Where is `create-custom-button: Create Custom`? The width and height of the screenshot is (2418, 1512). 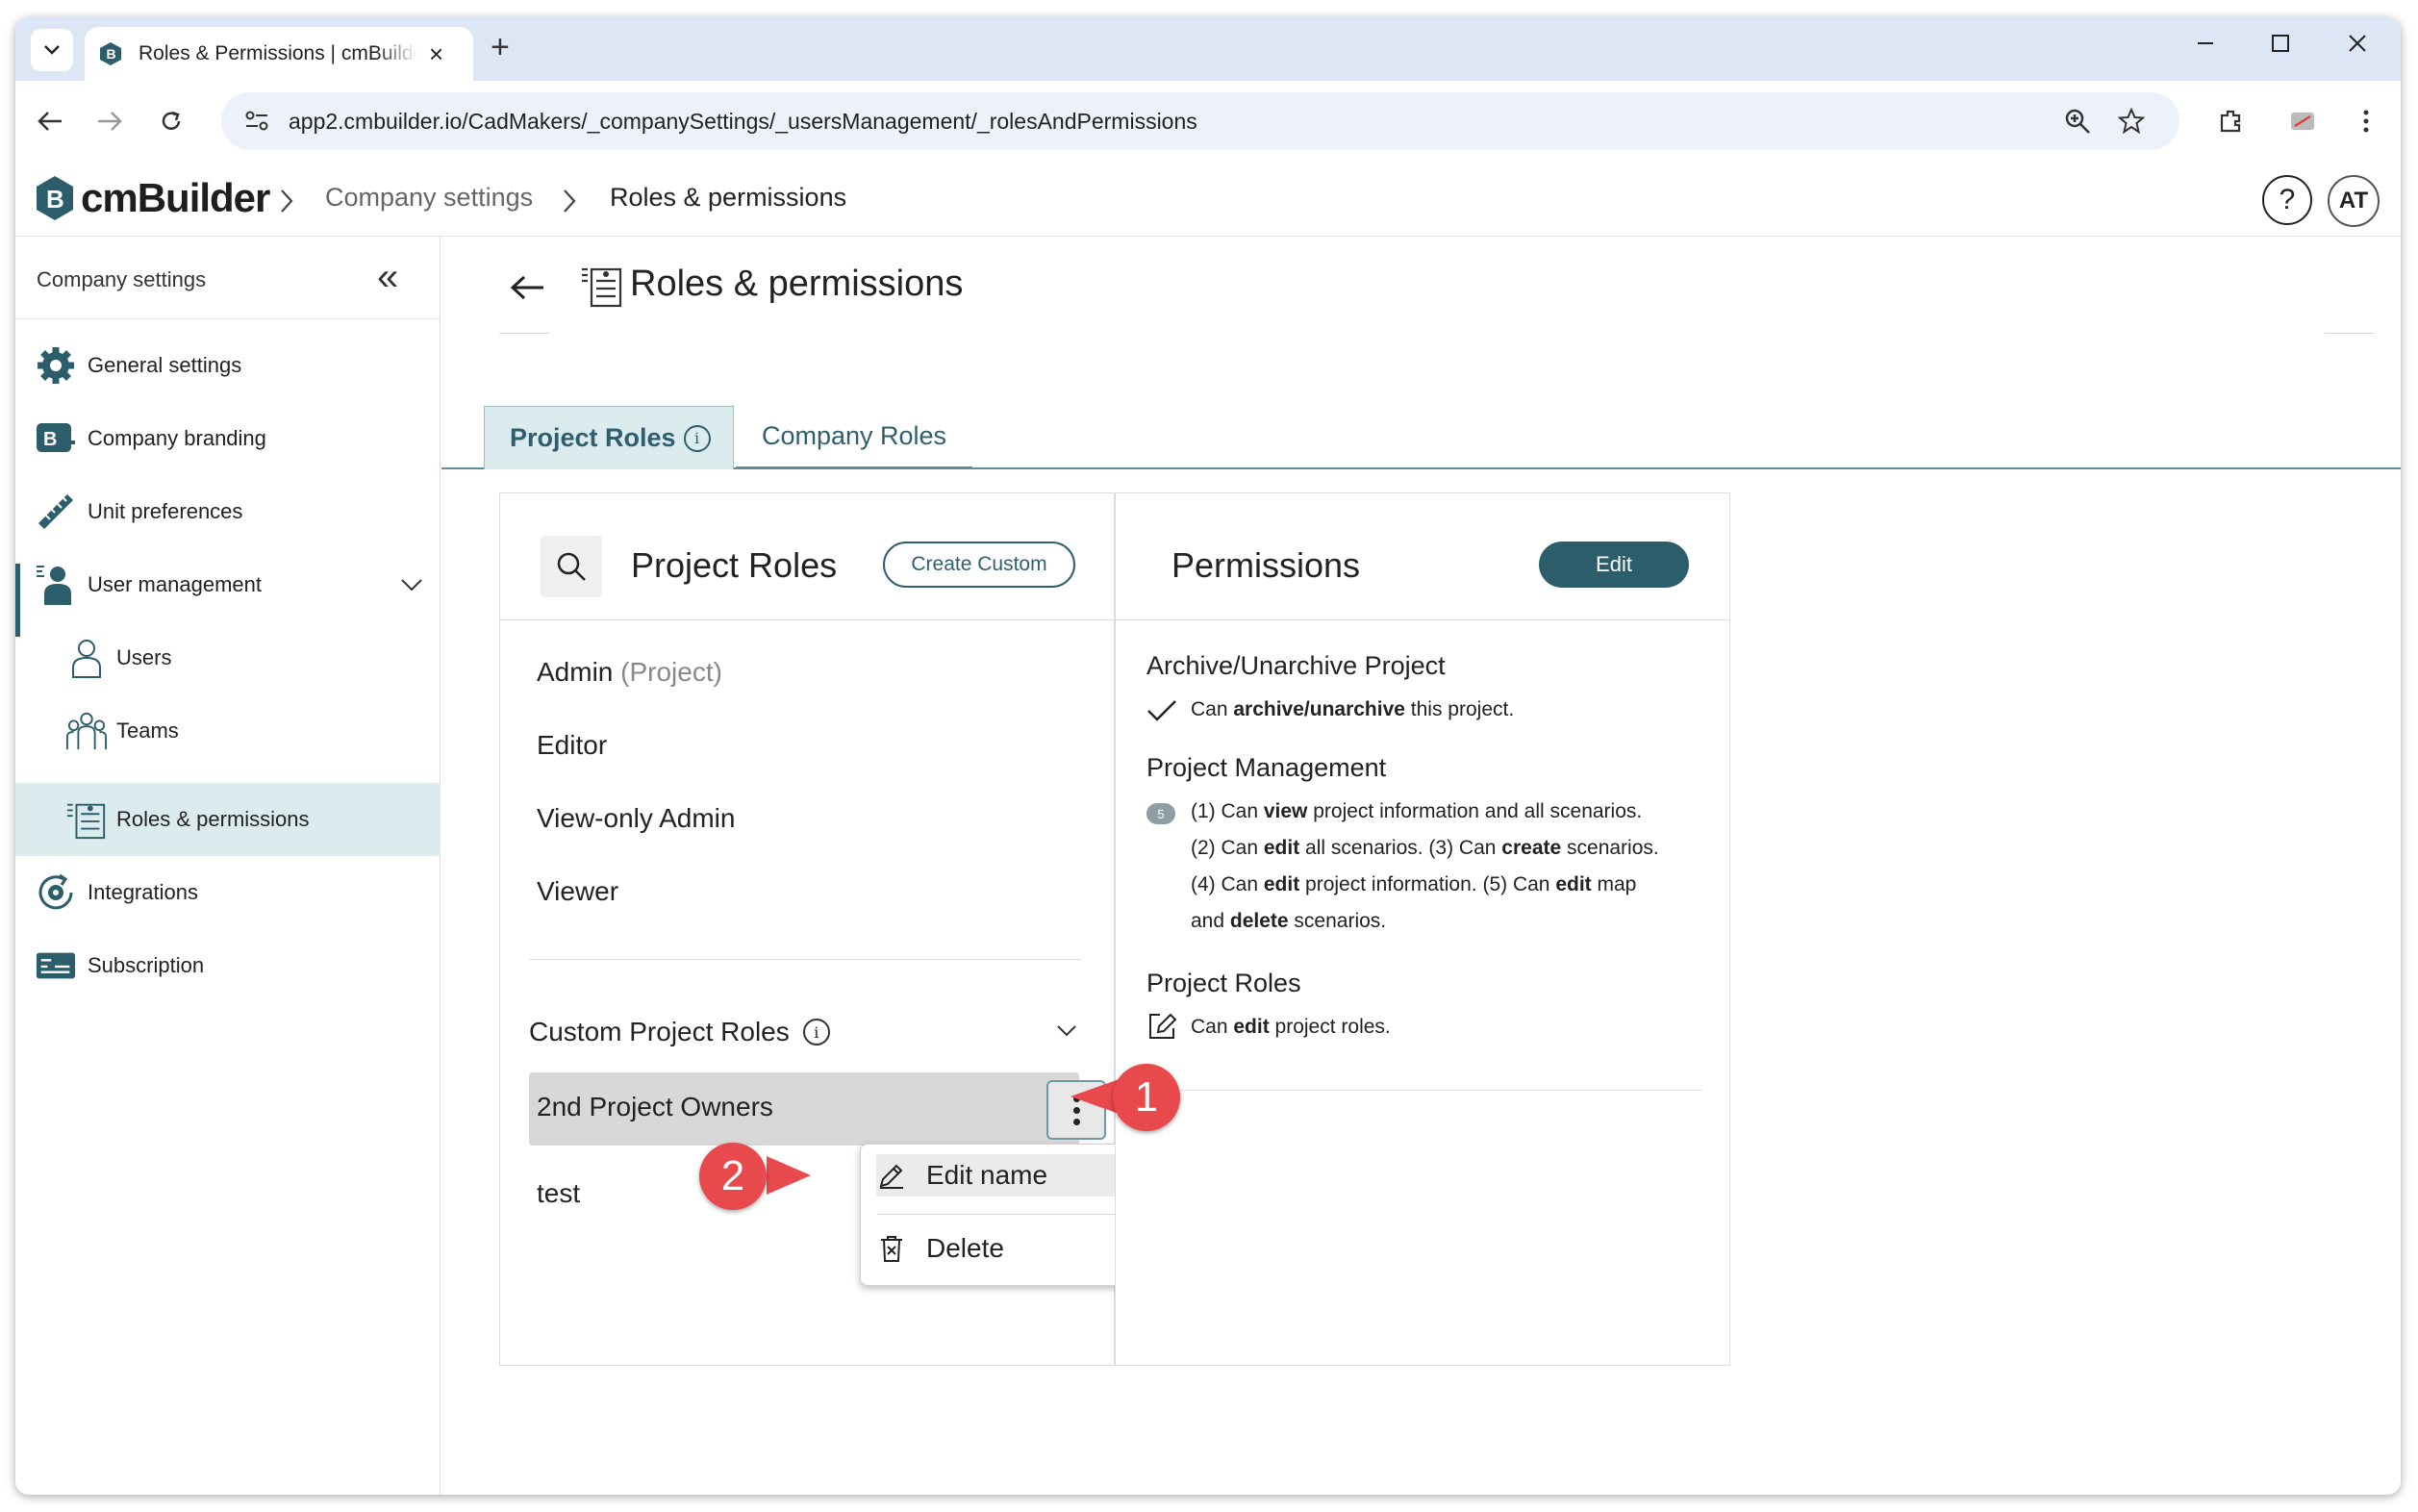
create-custom-button: Create Custom is located at coordinates (979, 565).